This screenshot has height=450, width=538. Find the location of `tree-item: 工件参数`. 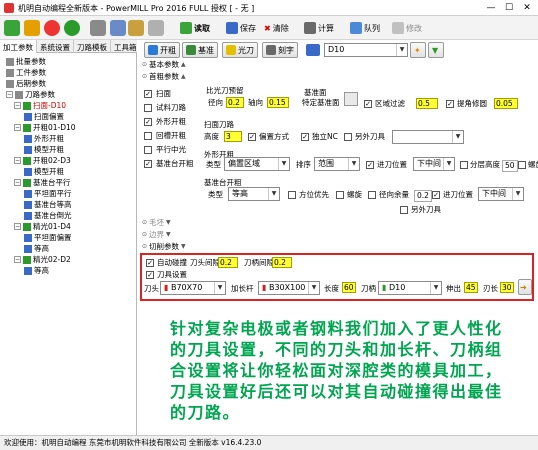

tree-item: 工件参数 is located at coordinates (26, 72).